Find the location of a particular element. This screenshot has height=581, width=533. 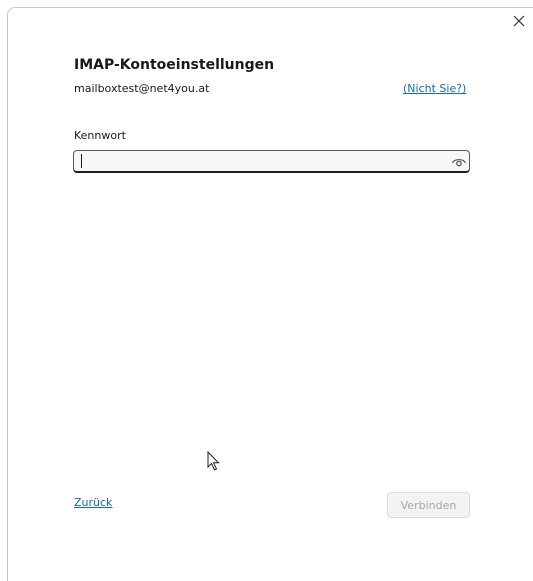

connect-button: Verbinden is located at coordinates (428, 505).